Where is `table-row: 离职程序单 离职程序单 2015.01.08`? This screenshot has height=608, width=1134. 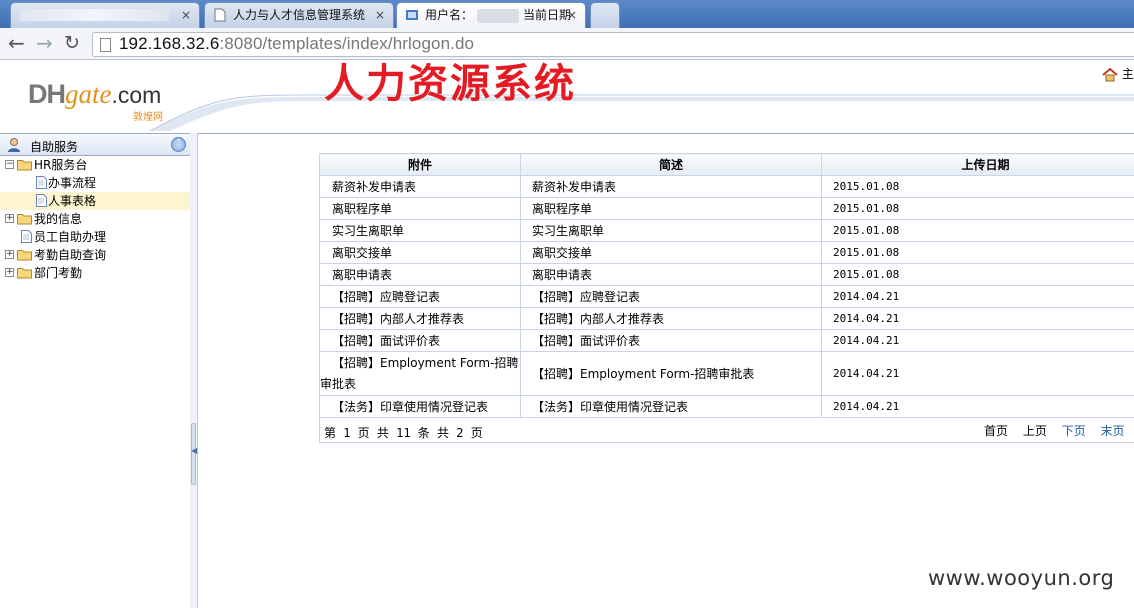 table-row: 离职程序单 离职程序单 2015.01.08 is located at coordinates (726, 208).